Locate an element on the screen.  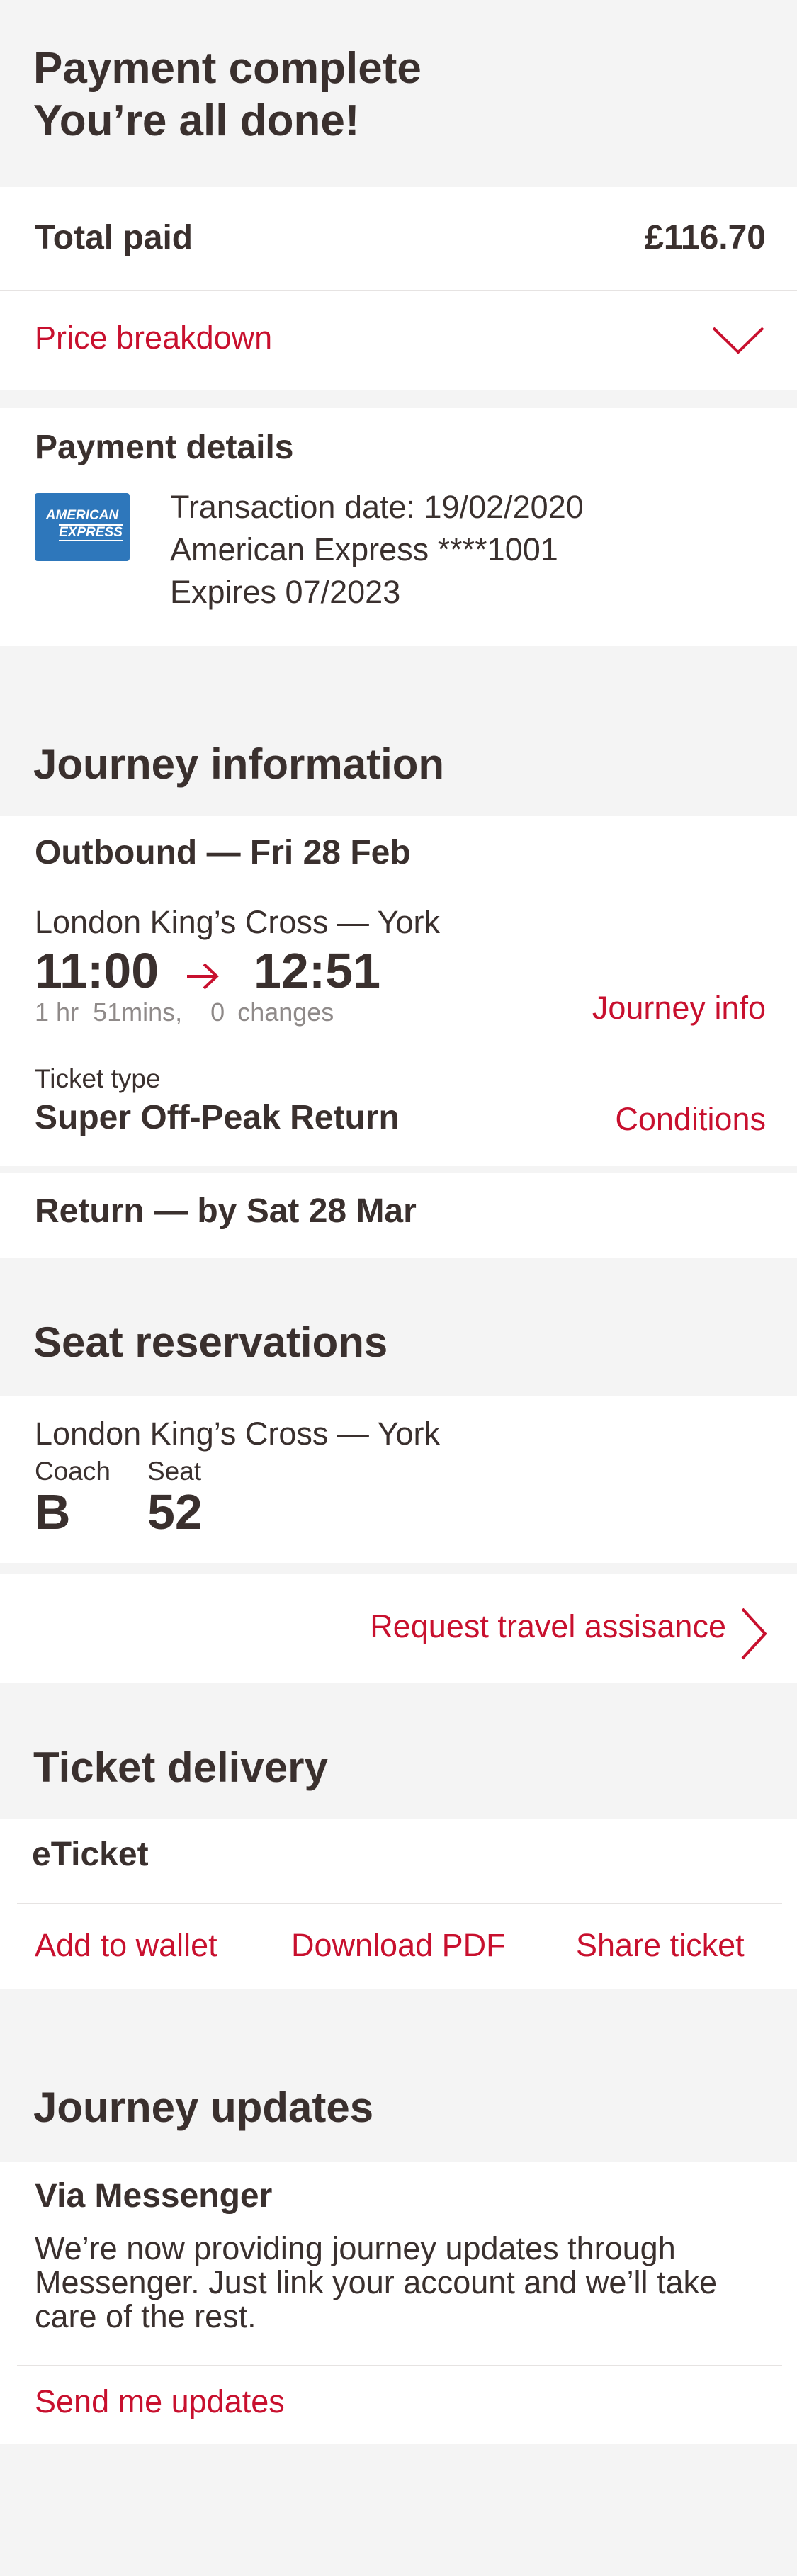
coach-value: B is located at coordinates (53, 1512).